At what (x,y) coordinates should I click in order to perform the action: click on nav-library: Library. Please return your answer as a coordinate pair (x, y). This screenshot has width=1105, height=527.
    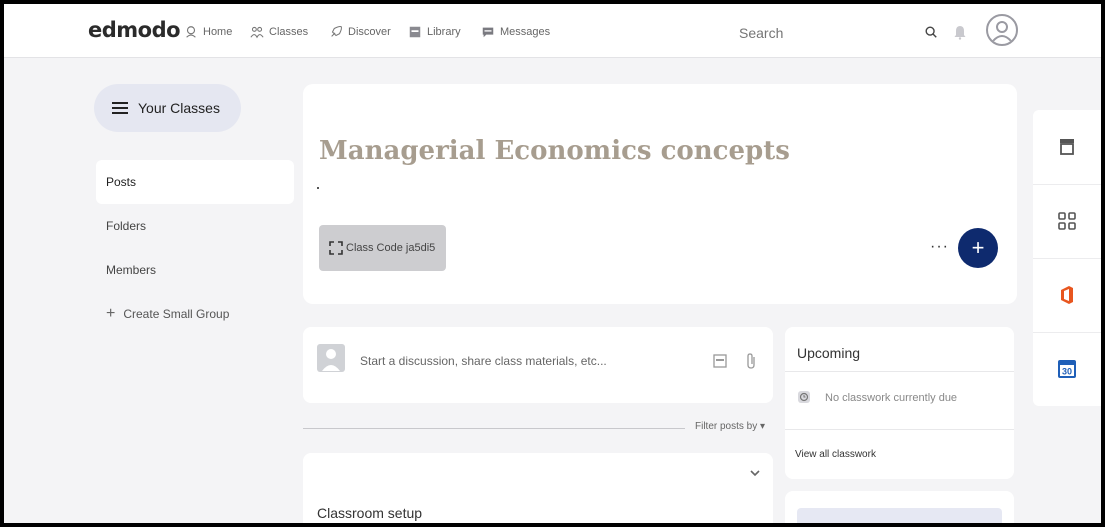
    Looking at the image, I should click on (434, 32).